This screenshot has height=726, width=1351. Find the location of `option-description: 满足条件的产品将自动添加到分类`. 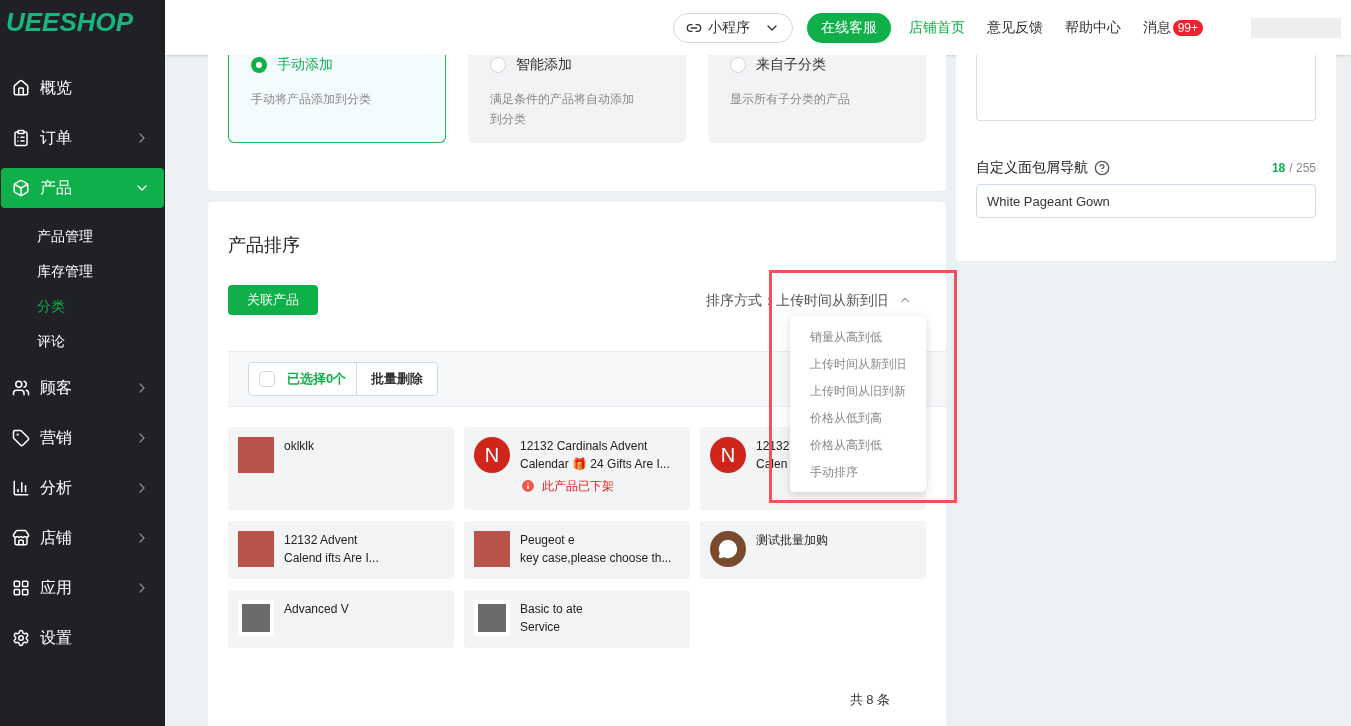

option-description: 满足条件的产品将自动添加到分类 is located at coordinates (562, 109).